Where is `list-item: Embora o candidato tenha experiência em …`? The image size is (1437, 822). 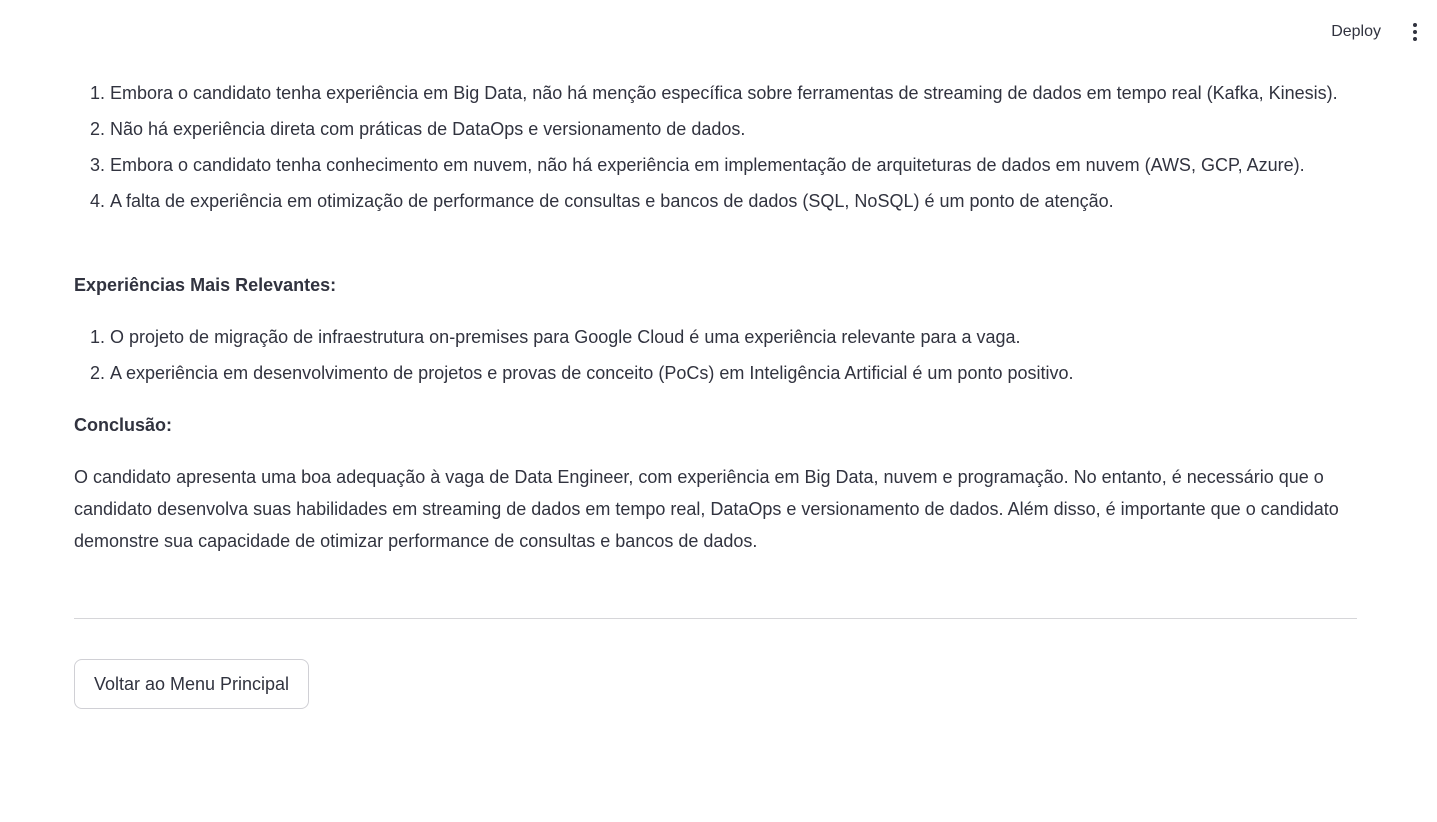
list-item: Embora o candidato tenha experiência em … is located at coordinates (751, 93).